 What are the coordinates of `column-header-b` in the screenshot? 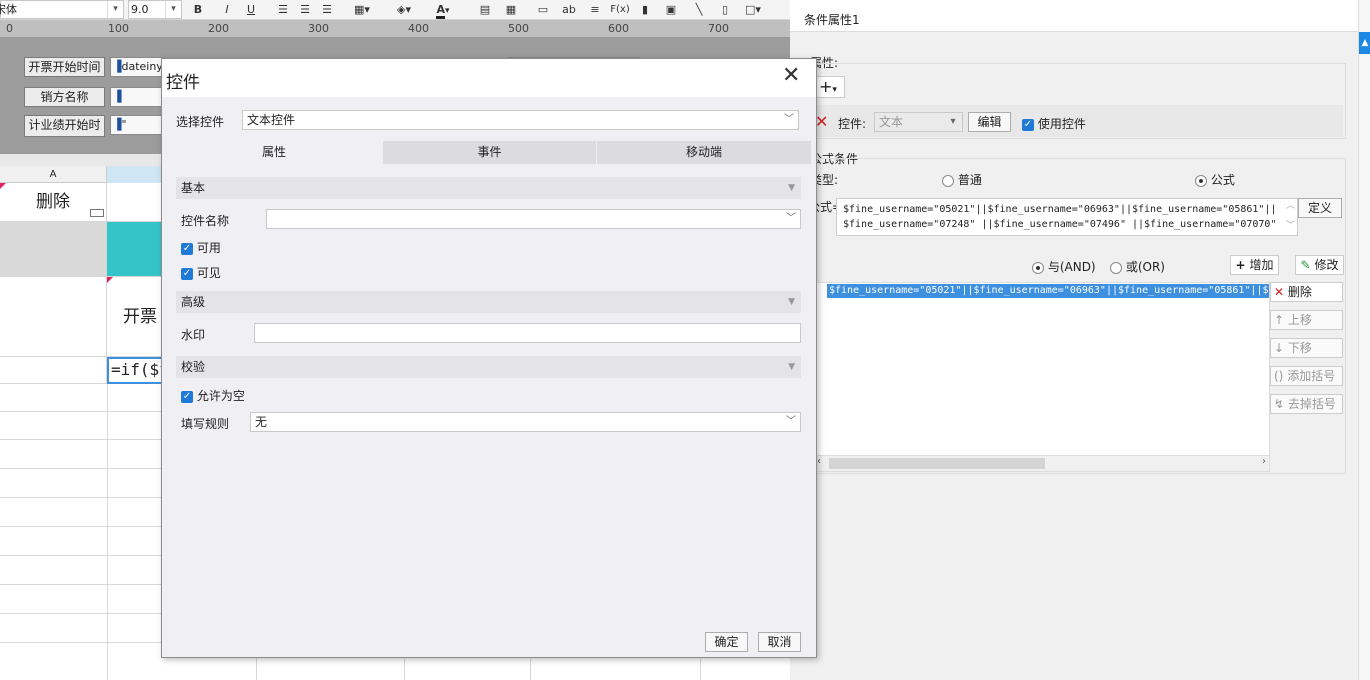 It's located at (135, 174).